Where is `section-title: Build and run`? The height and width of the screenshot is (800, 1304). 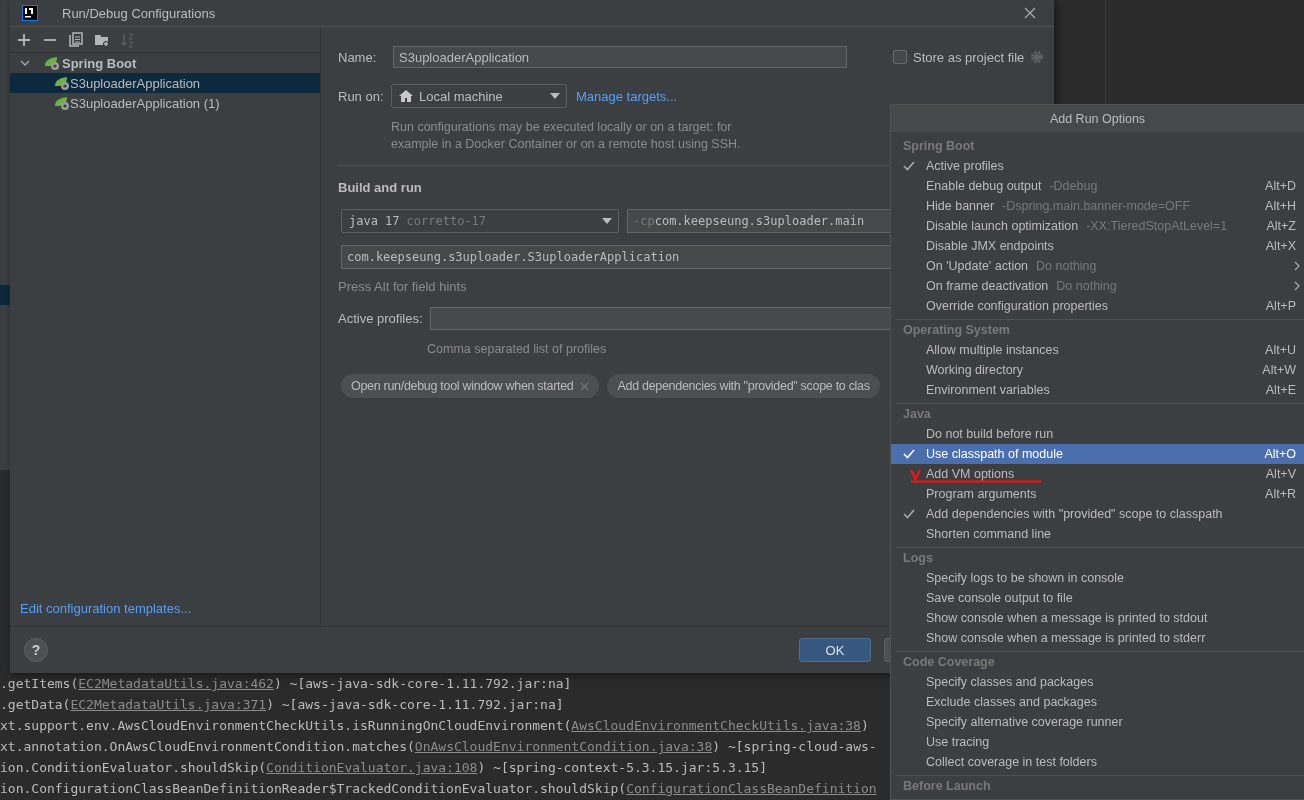
section-title: Build and run is located at coordinates (380, 187).